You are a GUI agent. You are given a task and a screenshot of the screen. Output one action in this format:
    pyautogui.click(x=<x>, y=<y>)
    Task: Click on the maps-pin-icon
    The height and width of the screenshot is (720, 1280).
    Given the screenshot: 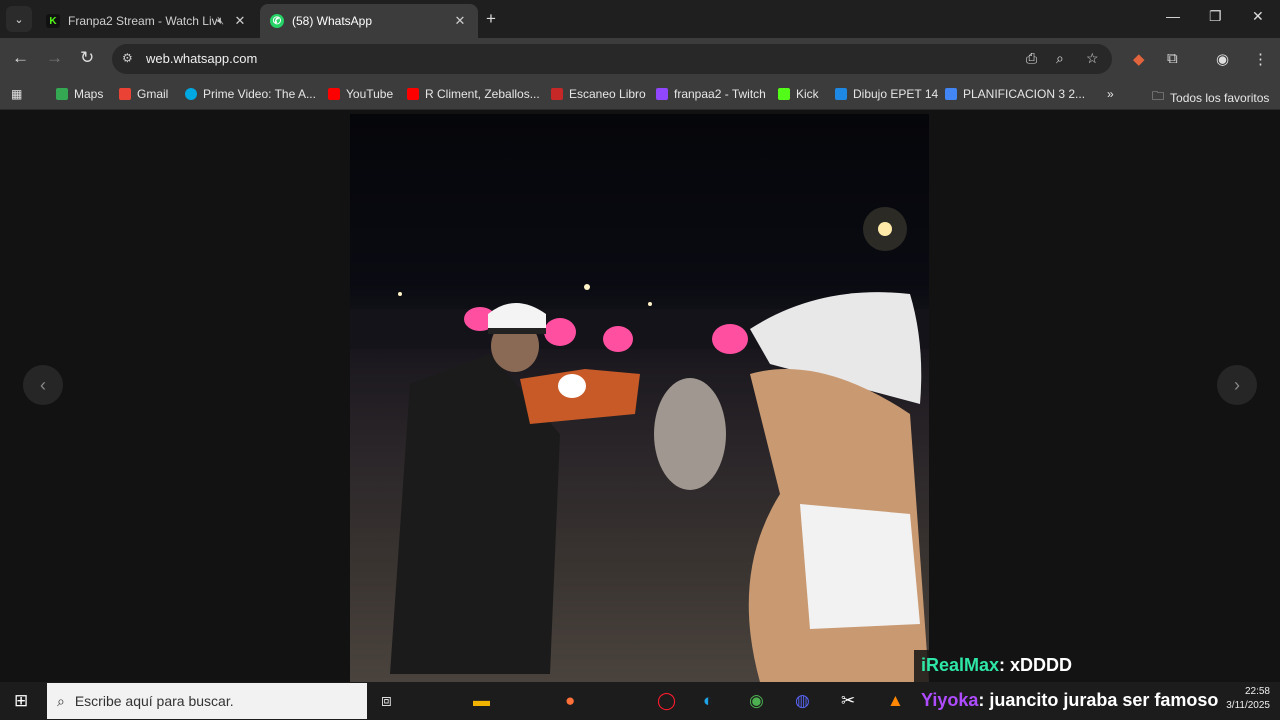 What is the action you would take?
    pyautogui.click(x=62, y=94)
    